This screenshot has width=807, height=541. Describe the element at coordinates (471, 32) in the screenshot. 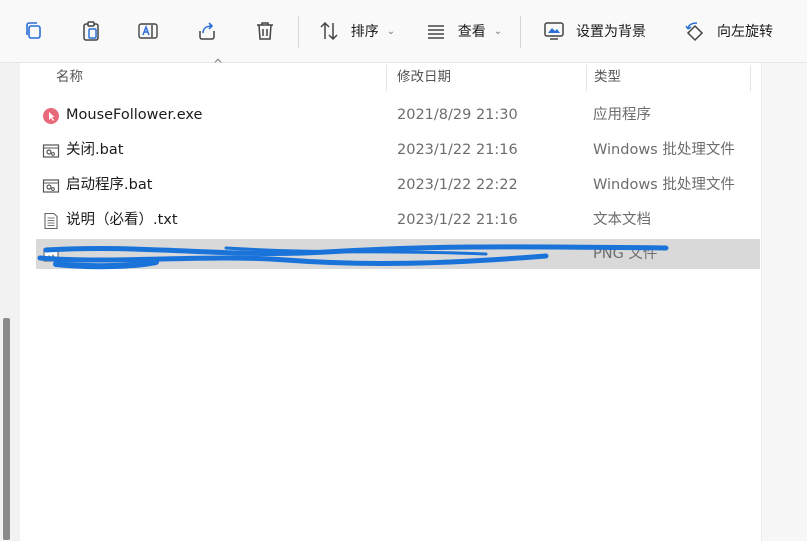

I see `view-label: 查看` at that location.